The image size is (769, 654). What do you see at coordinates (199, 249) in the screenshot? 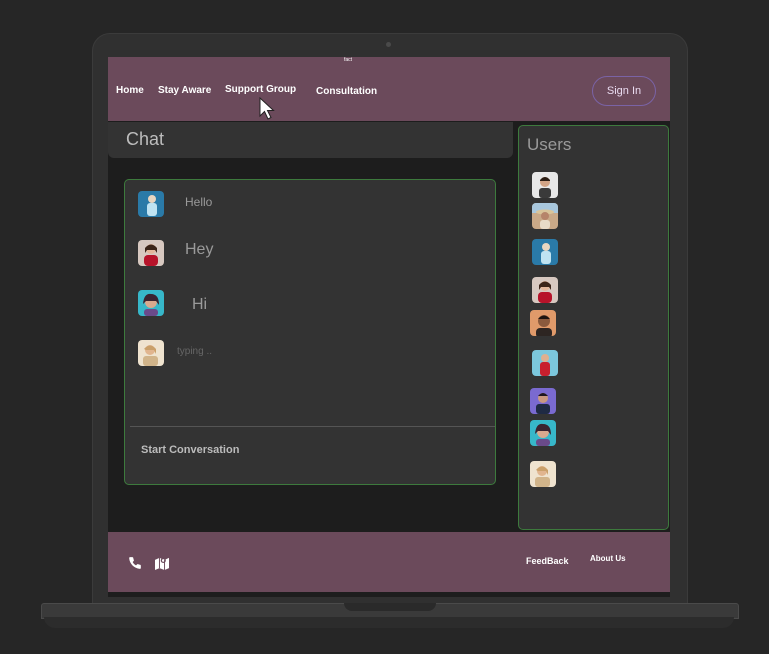
I see `message-text: Hey` at bounding box center [199, 249].